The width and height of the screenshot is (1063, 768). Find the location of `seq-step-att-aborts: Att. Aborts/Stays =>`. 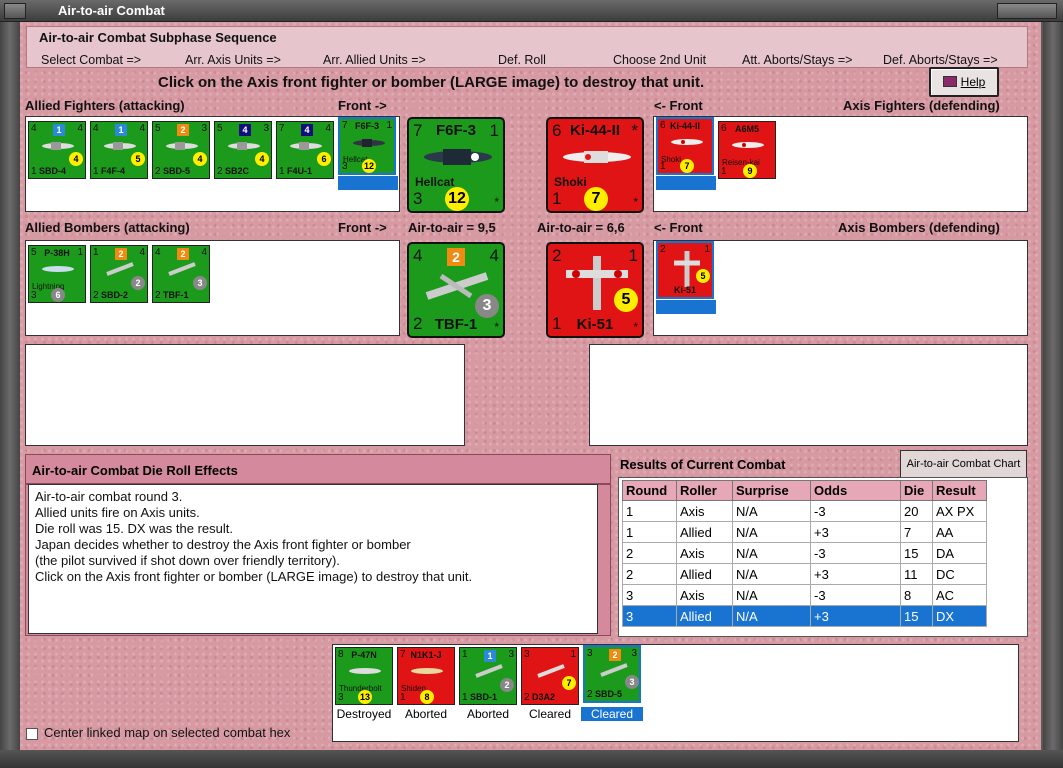

seq-step-att-aborts: Att. Aborts/Stays => is located at coordinates (797, 60).